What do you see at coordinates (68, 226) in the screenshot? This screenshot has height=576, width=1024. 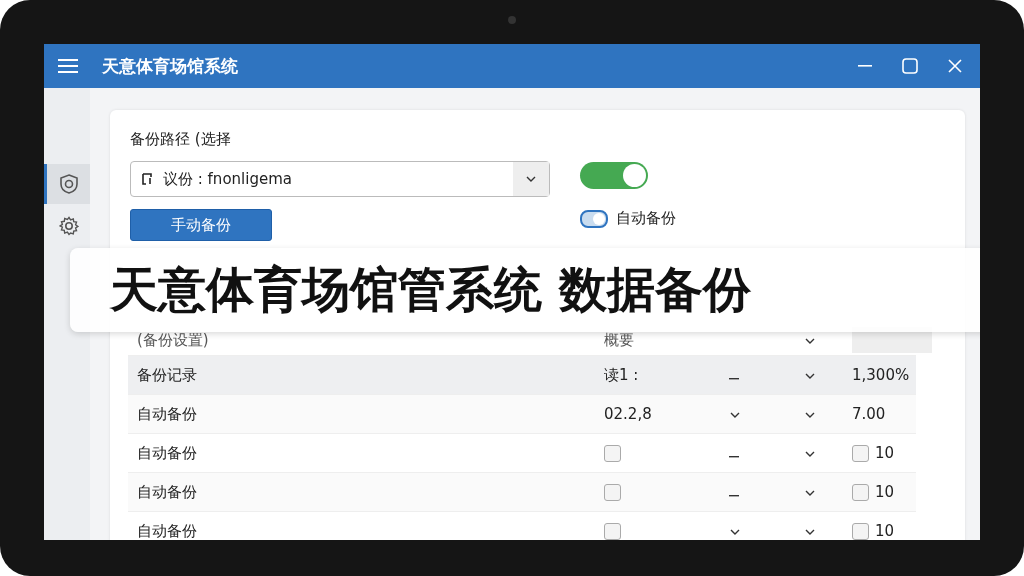 I see `settings-icon` at bounding box center [68, 226].